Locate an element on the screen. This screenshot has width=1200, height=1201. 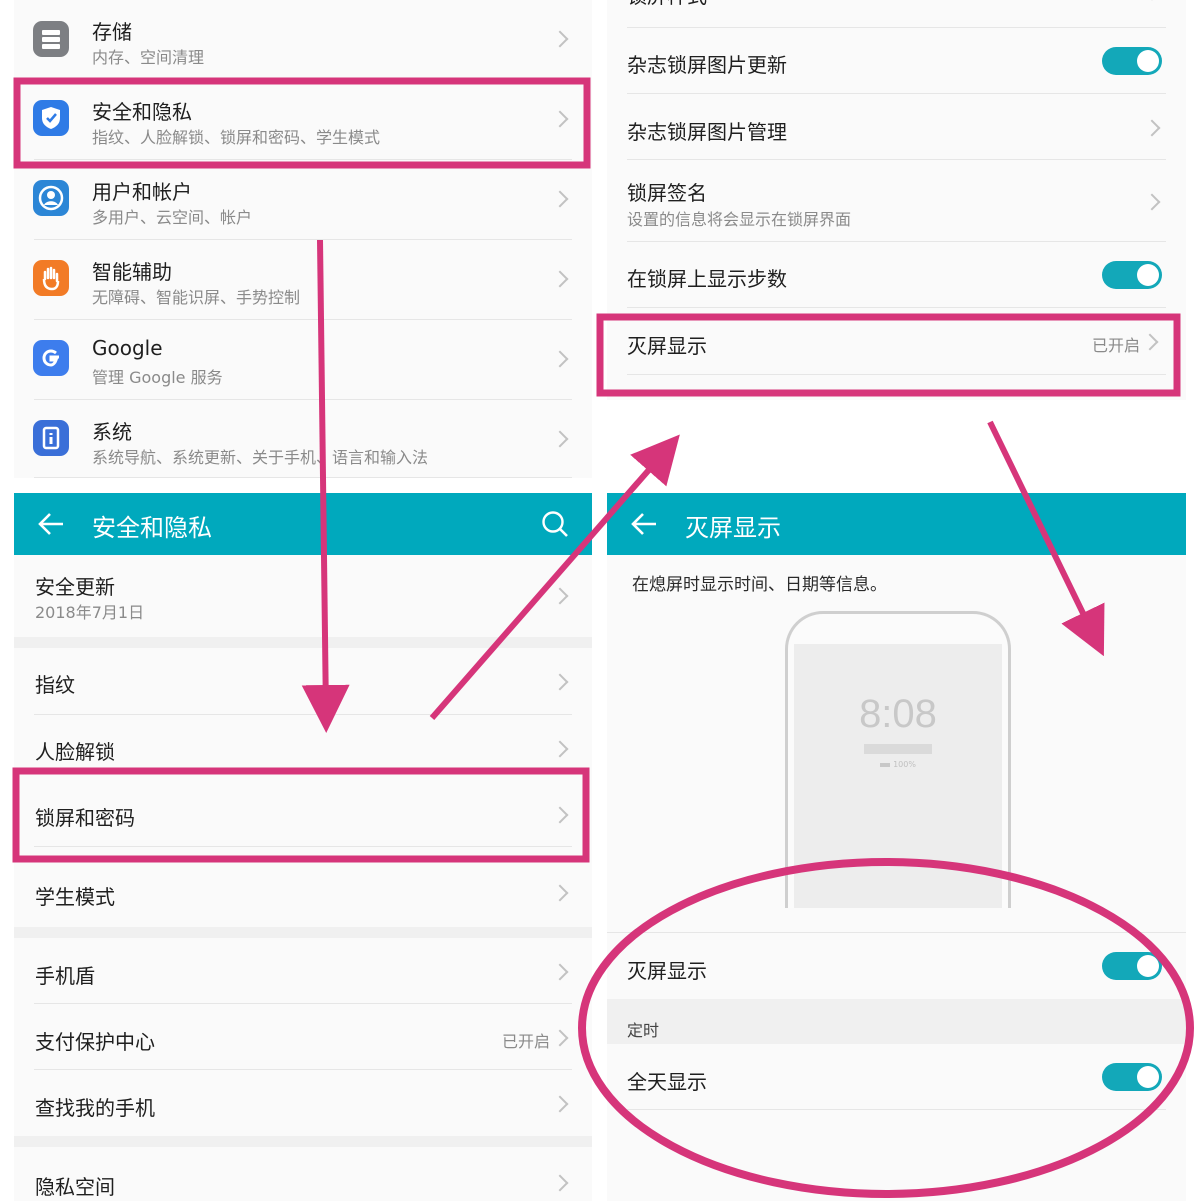
item-title: 锁屏和密码 is located at coordinates (85, 818).